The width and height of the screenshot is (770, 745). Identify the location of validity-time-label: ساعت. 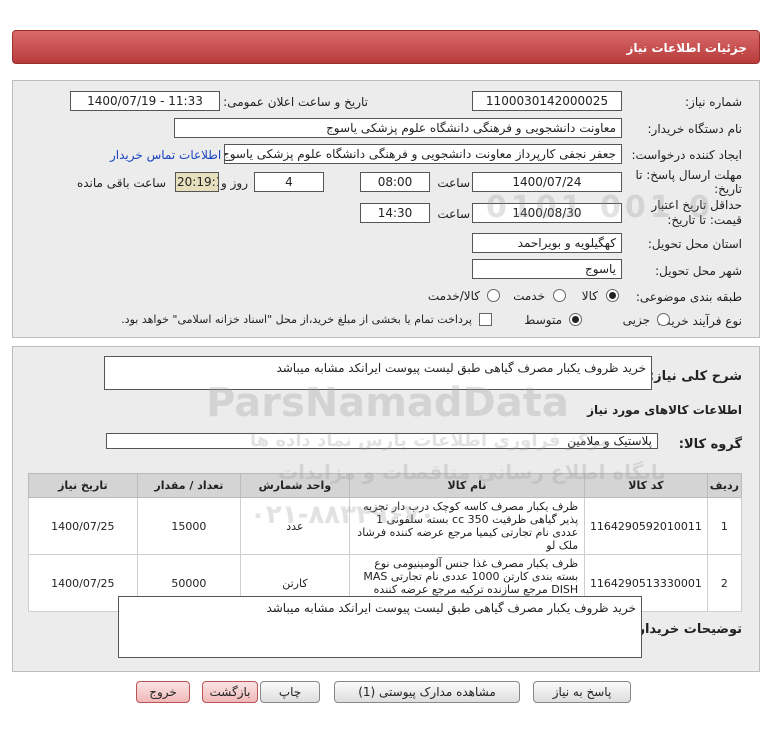
(453, 214).